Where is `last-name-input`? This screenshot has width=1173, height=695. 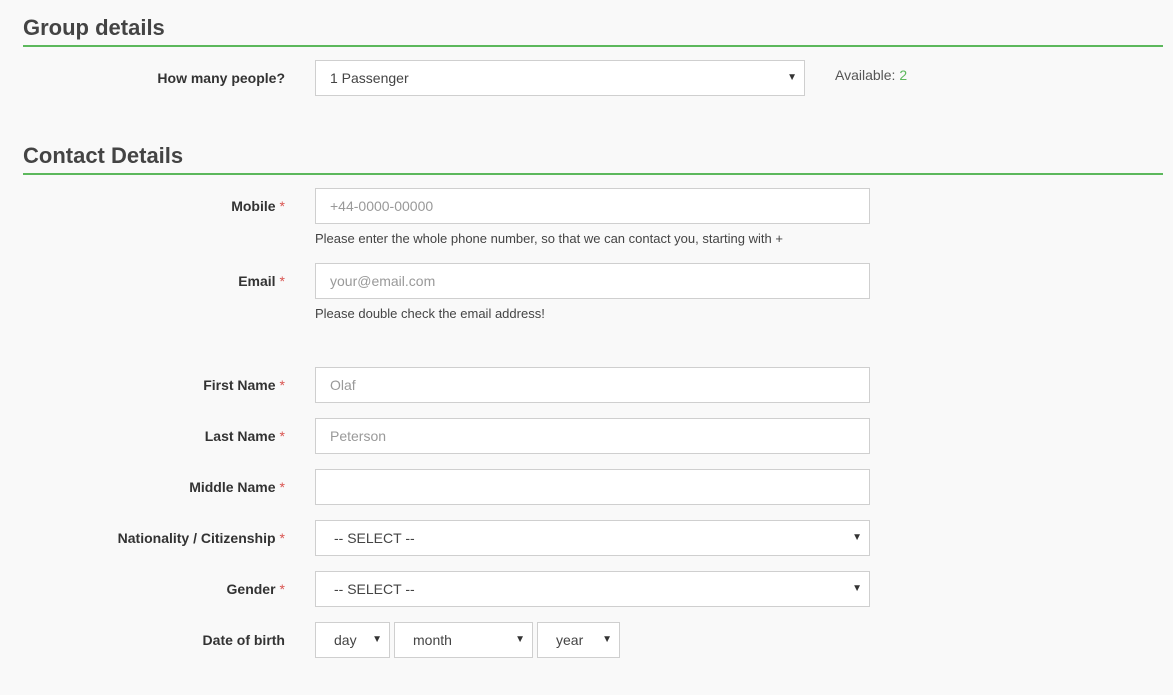
last-name-input is located at coordinates (592, 436).